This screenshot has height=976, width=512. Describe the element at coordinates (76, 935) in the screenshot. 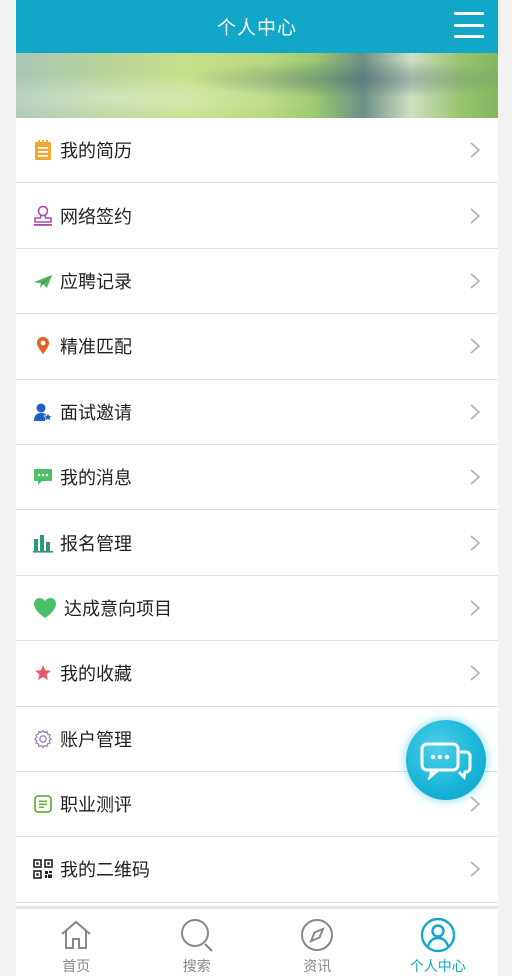

I see `home-icon` at that location.